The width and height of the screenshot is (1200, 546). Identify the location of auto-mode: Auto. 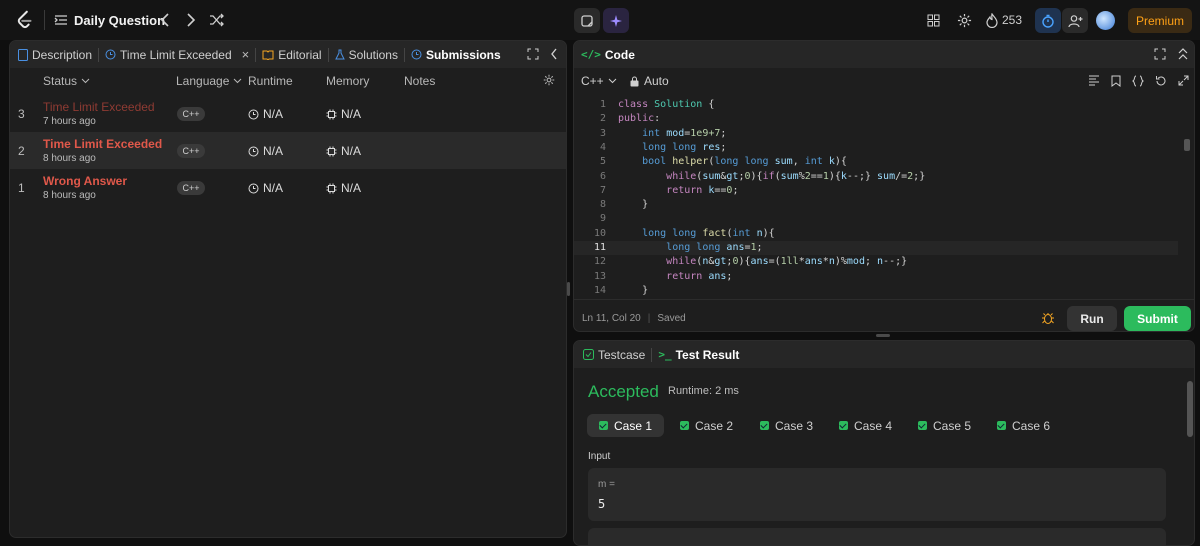
(649, 81).